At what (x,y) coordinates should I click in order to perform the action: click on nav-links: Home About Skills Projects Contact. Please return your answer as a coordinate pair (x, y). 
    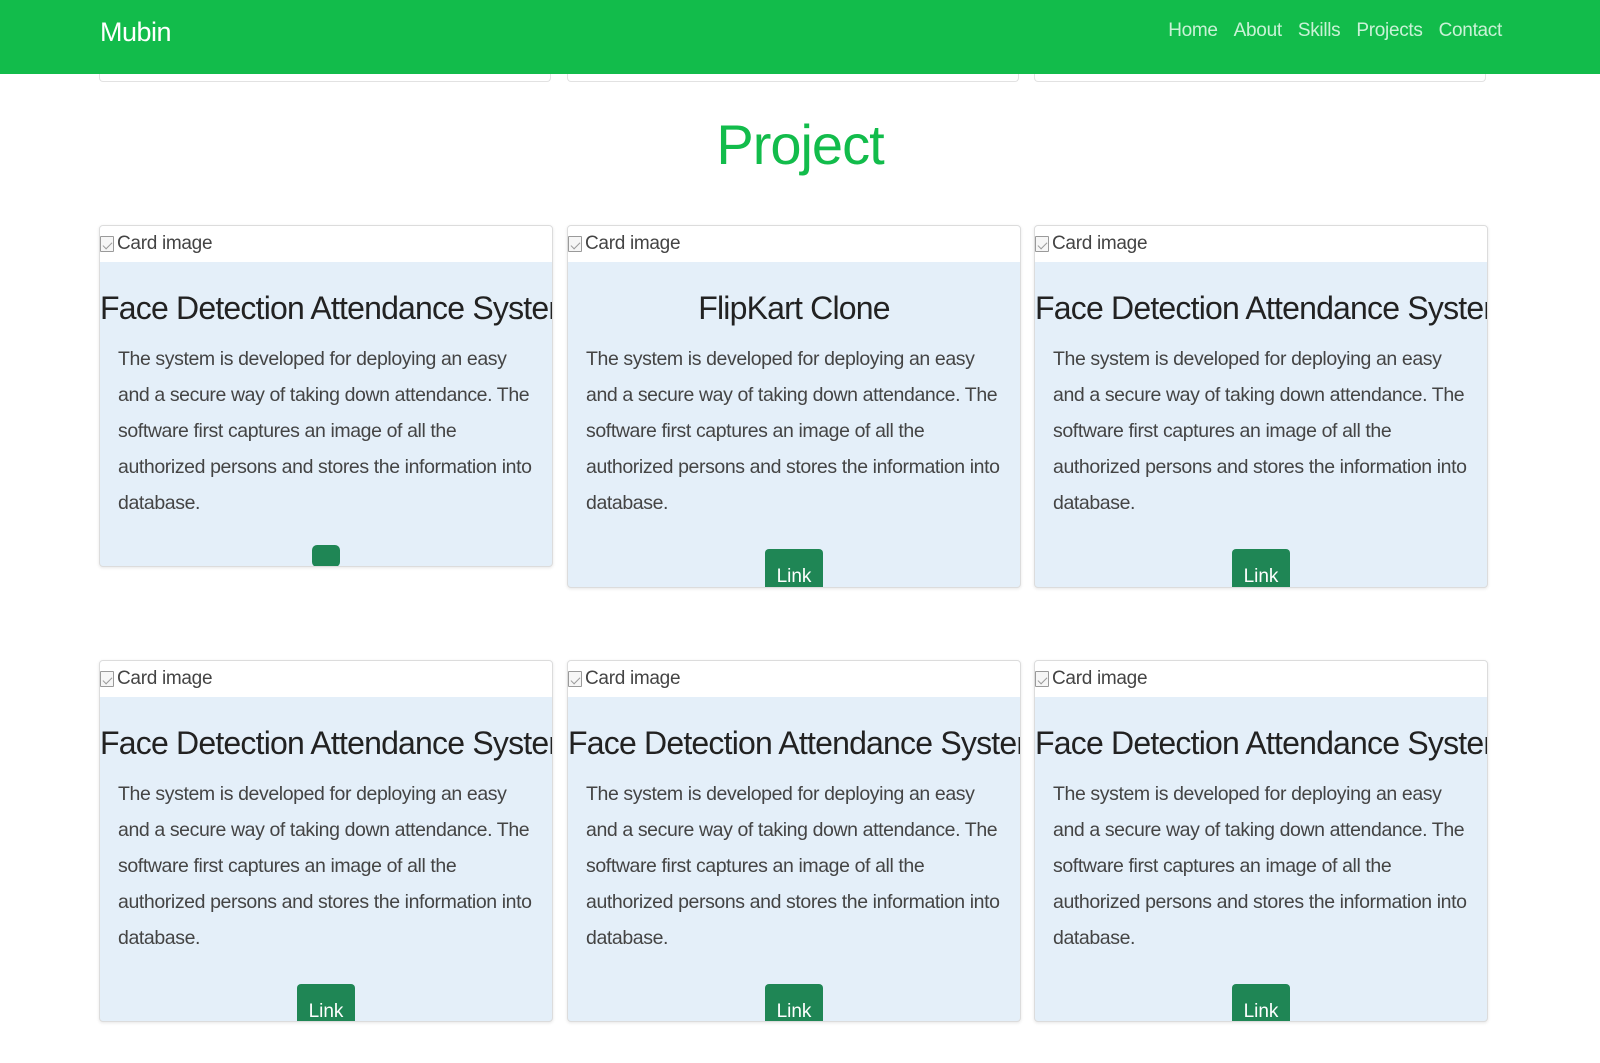
    Looking at the image, I should click on (1335, 31).